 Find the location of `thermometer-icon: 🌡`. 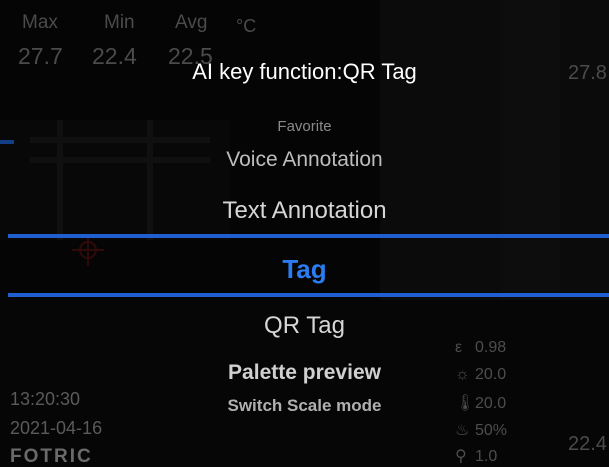

thermometer-icon: 🌡 is located at coordinates (465, 403).